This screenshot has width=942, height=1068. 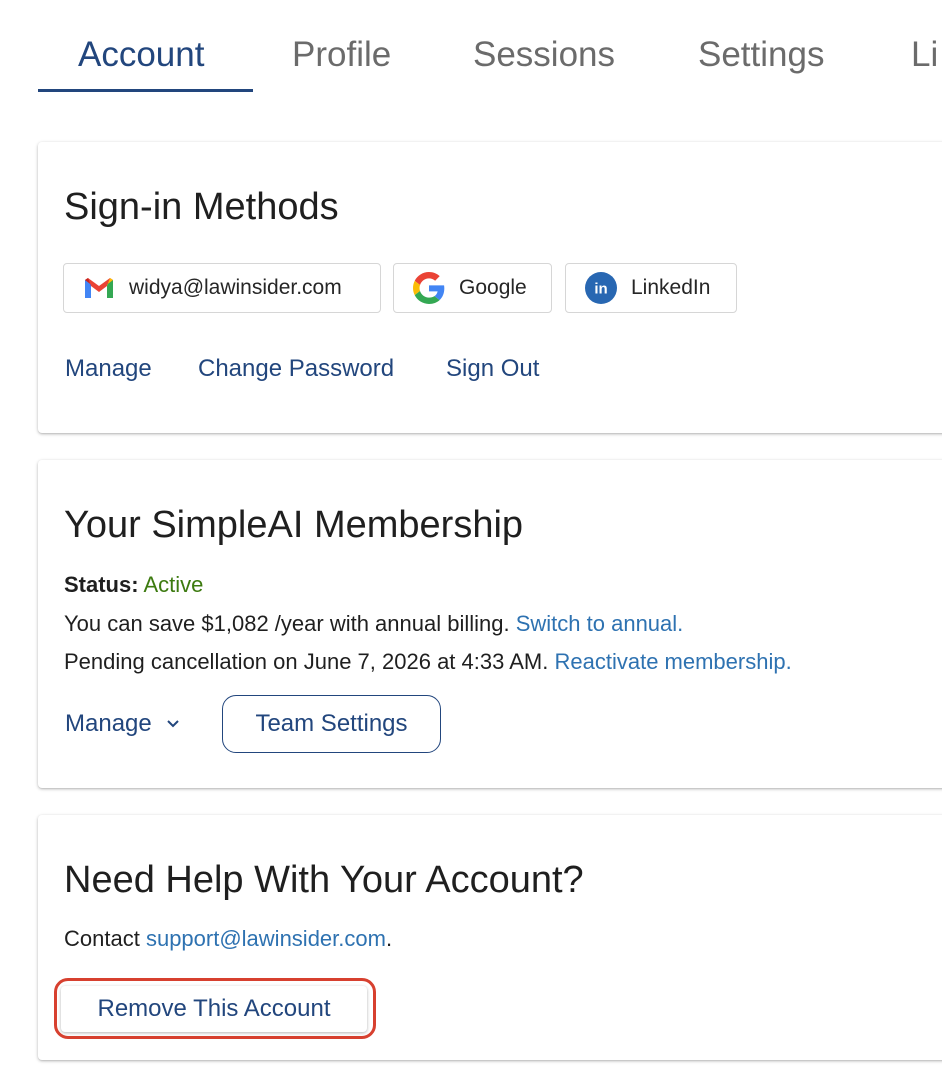 What do you see at coordinates (173, 584) in the screenshot?
I see `status-badge: Active` at bounding box center [173, 584].